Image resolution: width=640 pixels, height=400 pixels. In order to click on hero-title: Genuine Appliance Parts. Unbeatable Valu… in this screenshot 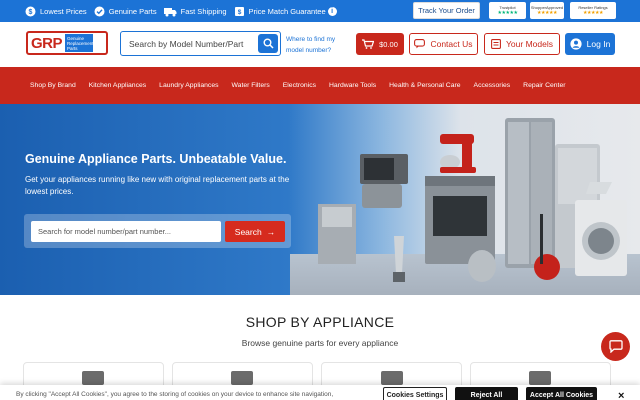, I will do `click(156, 159)`.